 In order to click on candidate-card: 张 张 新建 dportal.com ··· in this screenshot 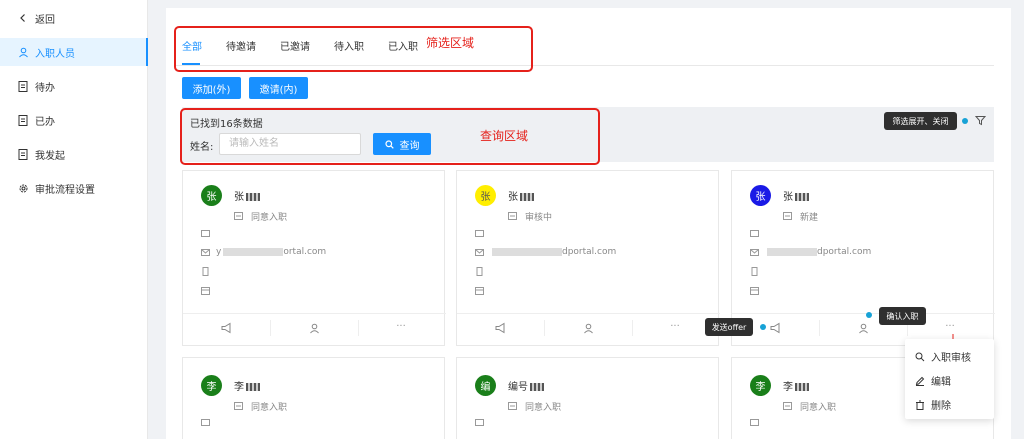, I will do `click(863, 258)`.